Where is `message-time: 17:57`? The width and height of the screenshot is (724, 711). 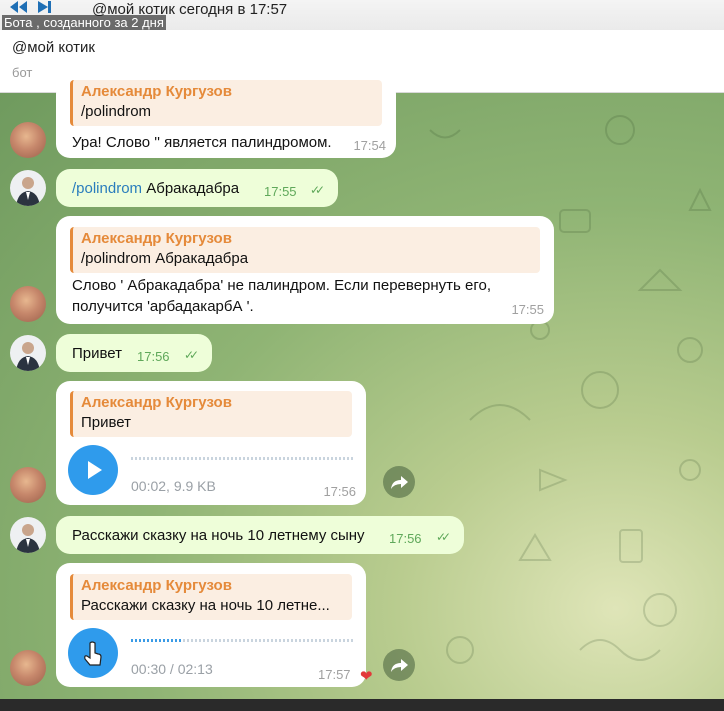
message-time: 17:57 is located at coordinates (334, 674).